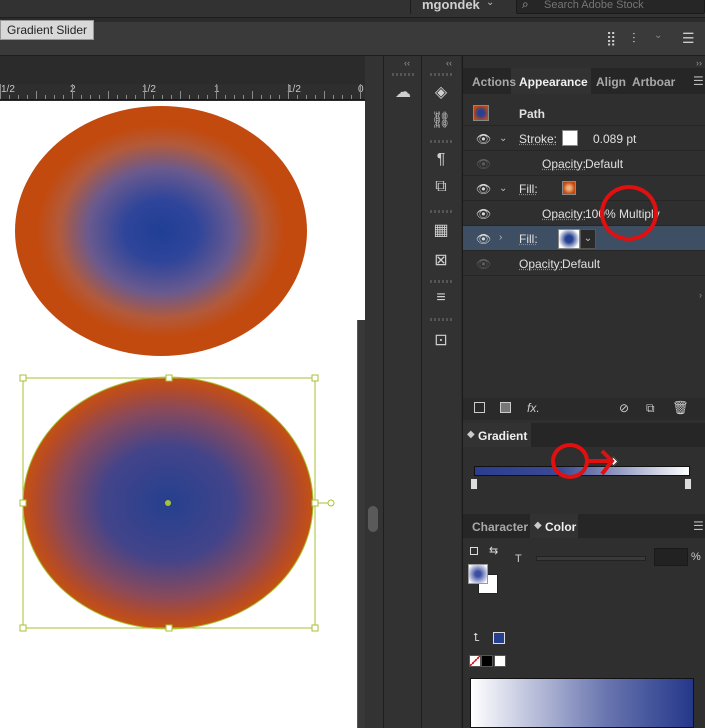  I want to click on add-new-stroke-icon, so click(479, 407).